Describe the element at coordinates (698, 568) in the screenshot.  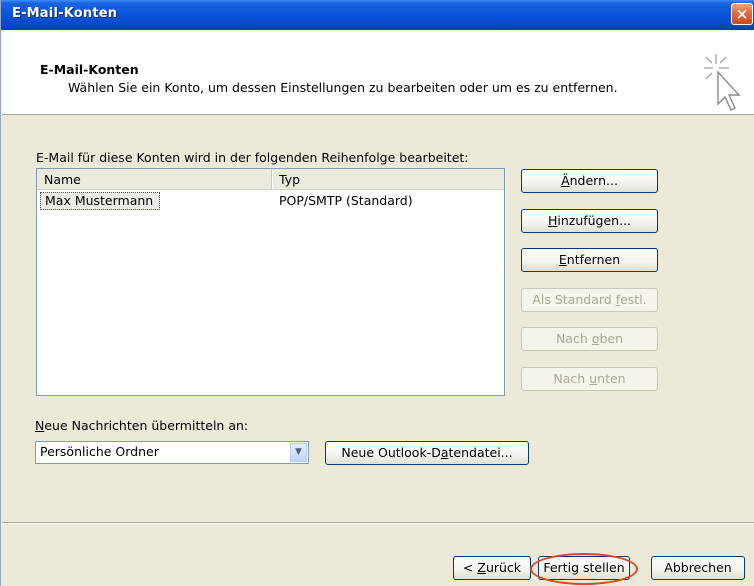
I see `cancel-button: Abbrechen` at that location.